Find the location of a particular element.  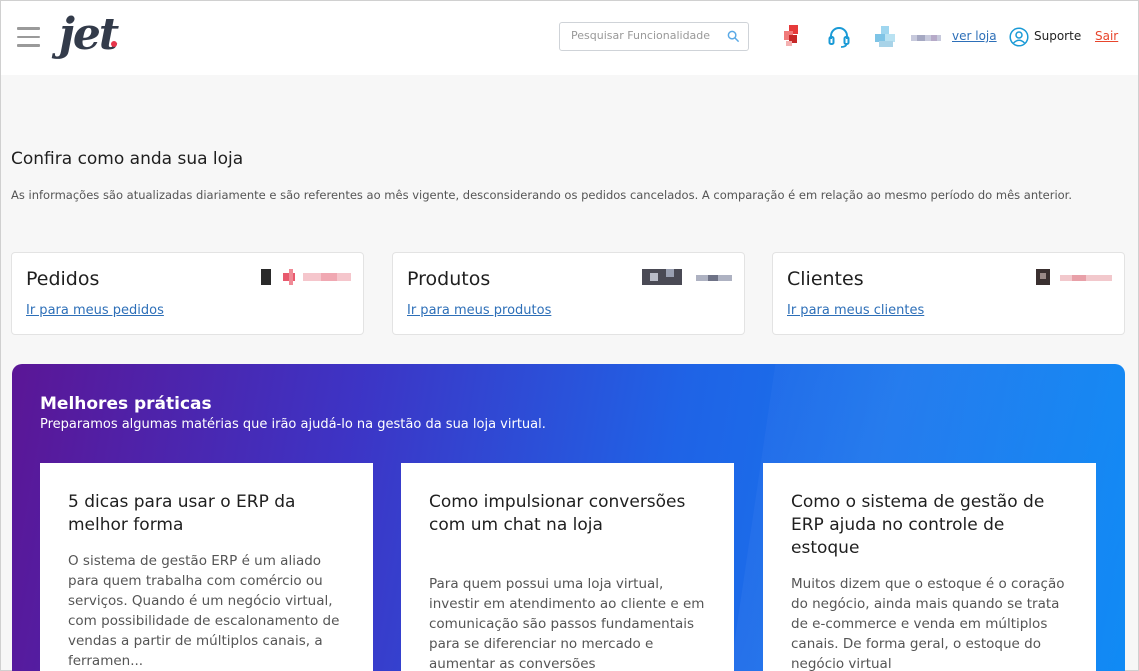

customers-count-redacted is located at coordinates (1074, 277).